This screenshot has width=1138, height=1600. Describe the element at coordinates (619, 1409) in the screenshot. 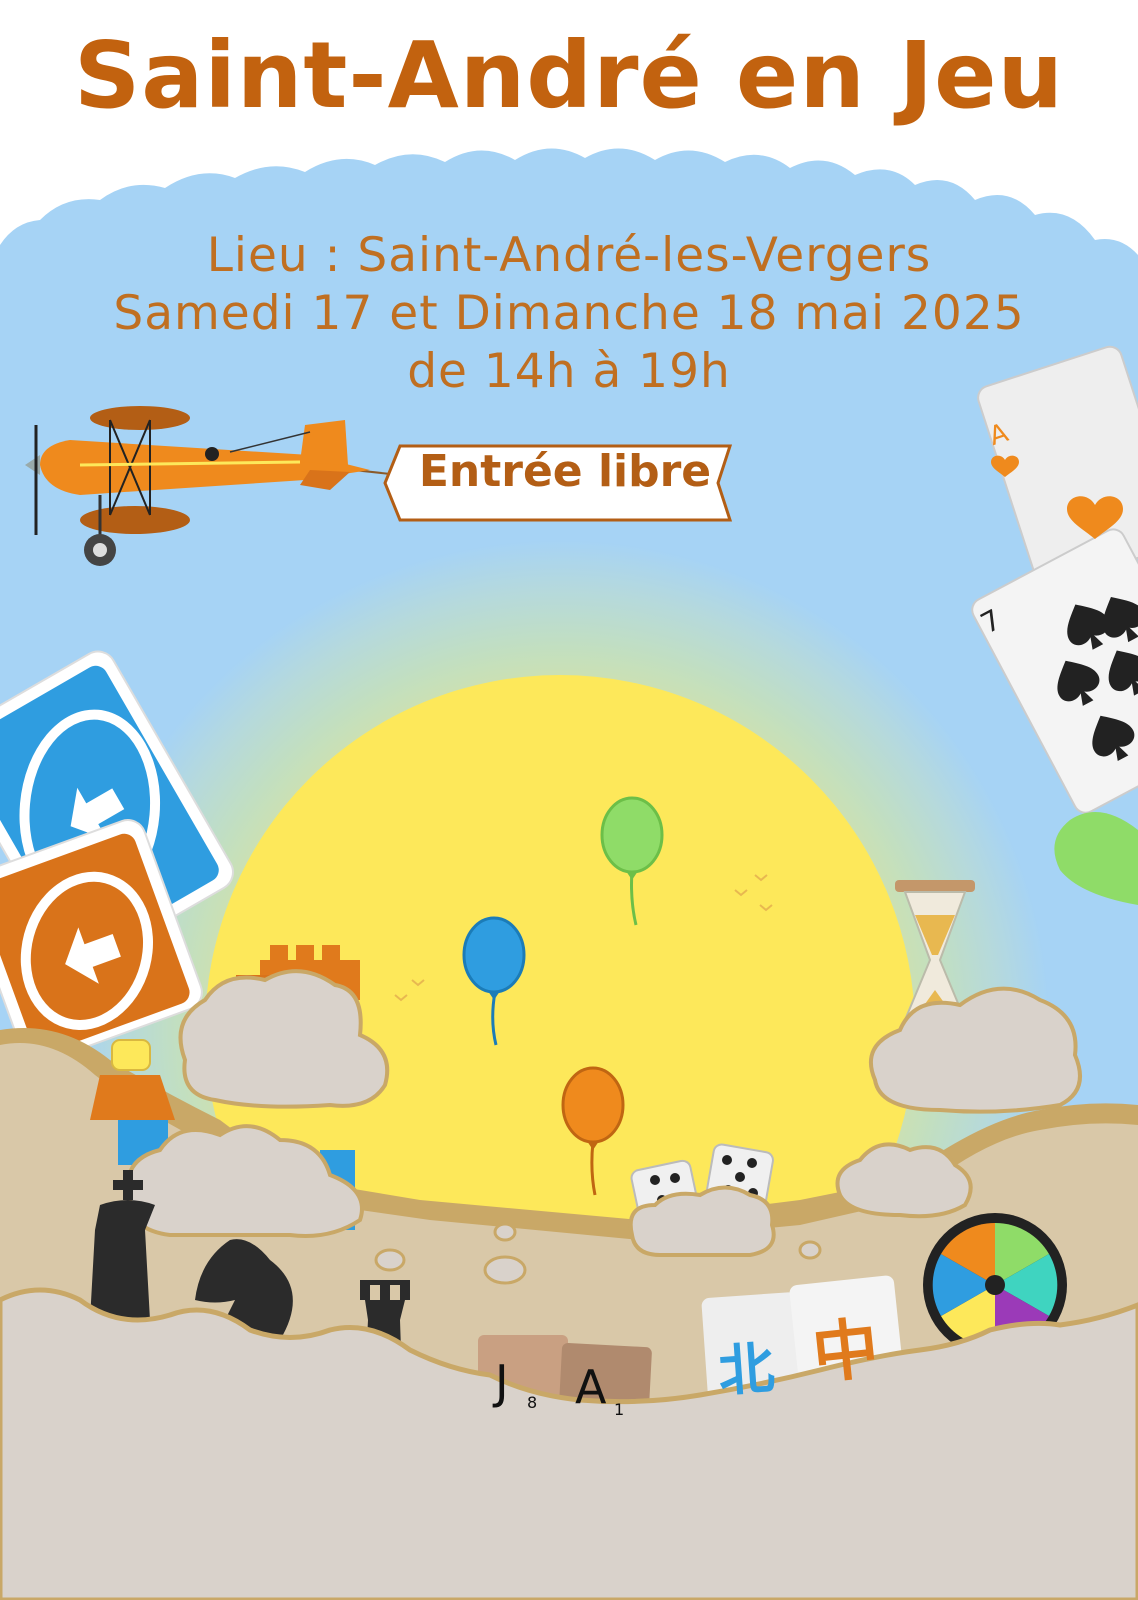

I see `scrabble-score-a: 1` at that location.